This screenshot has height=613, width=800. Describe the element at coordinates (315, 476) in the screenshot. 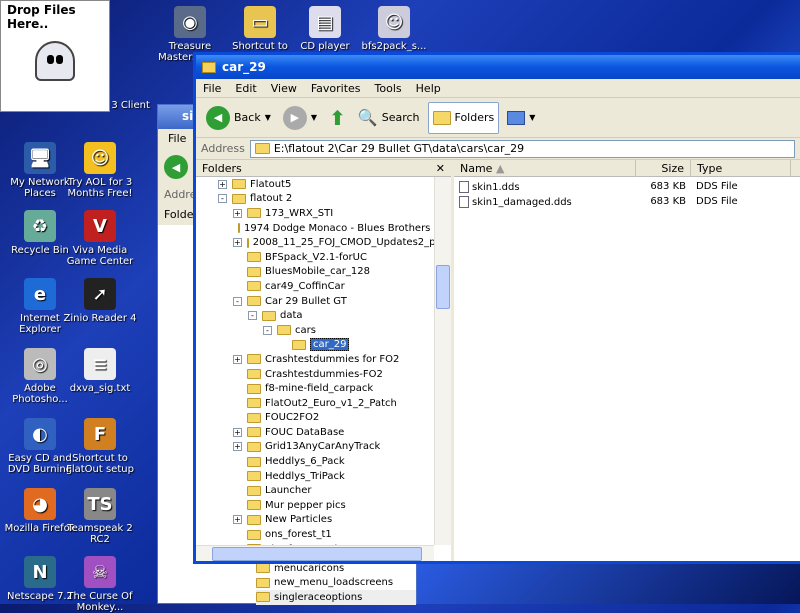

I see `tree-item: Heddlys_TriPack` at that location.